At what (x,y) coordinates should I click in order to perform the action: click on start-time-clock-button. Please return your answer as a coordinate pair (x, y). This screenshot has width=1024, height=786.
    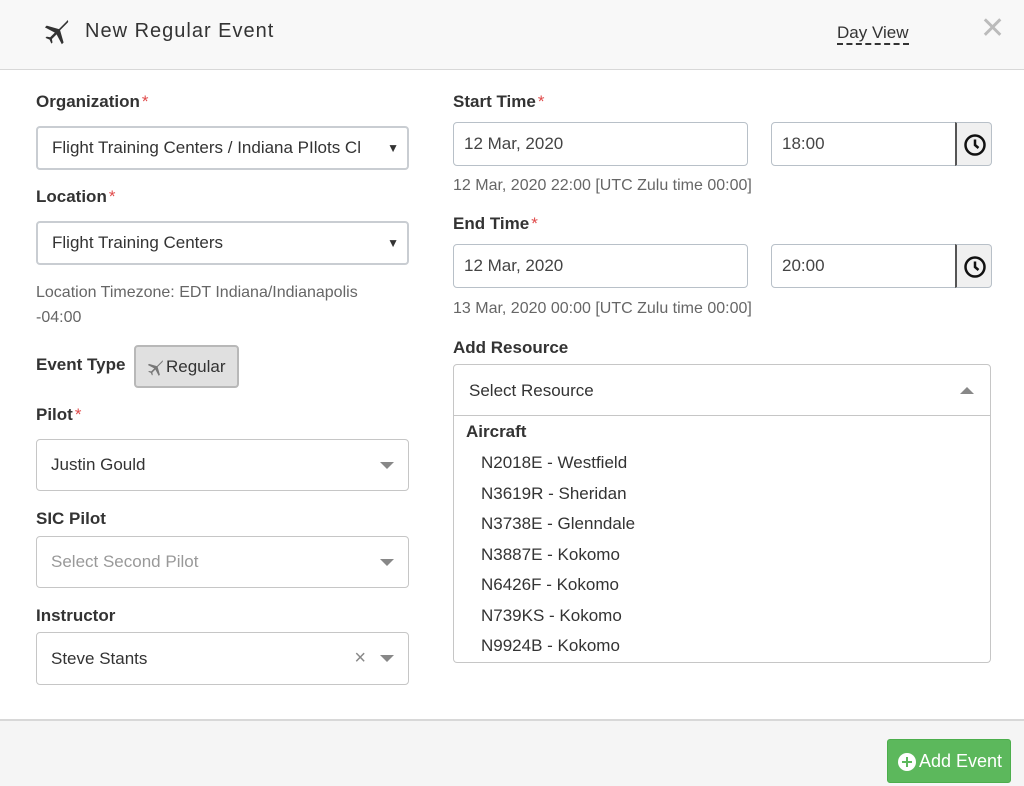
    Looking at the image, I should click on (973, 144).